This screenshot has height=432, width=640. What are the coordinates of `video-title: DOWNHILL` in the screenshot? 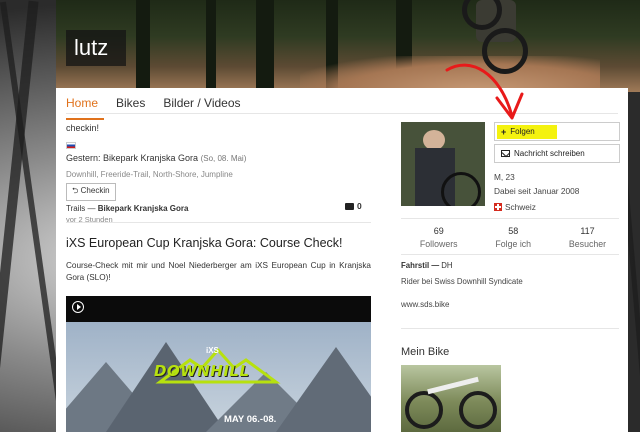 It's located at (202, 371).